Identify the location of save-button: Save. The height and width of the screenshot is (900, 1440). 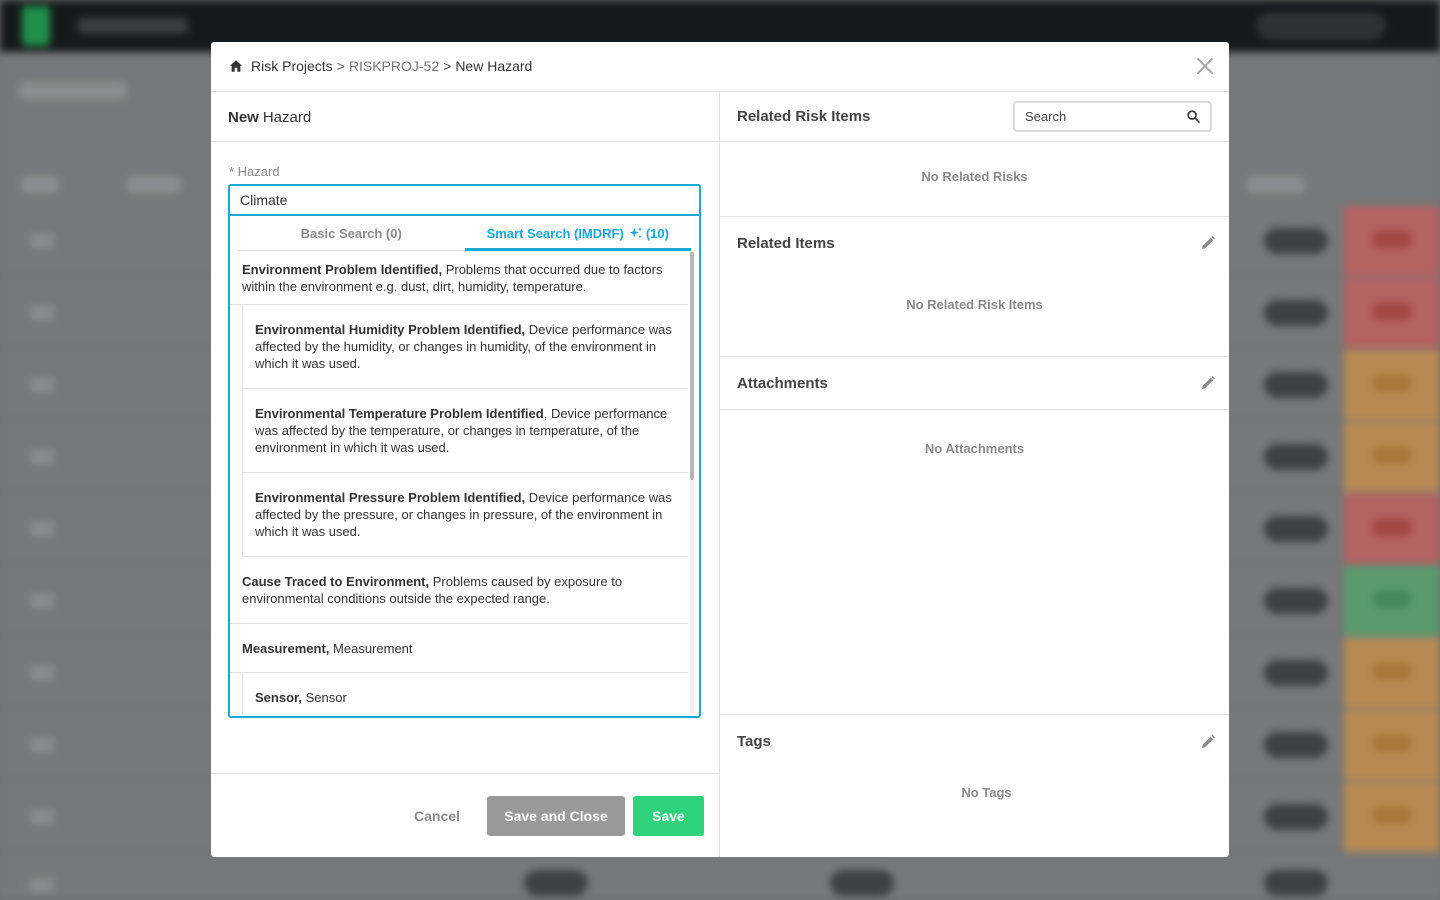
(668, 816).